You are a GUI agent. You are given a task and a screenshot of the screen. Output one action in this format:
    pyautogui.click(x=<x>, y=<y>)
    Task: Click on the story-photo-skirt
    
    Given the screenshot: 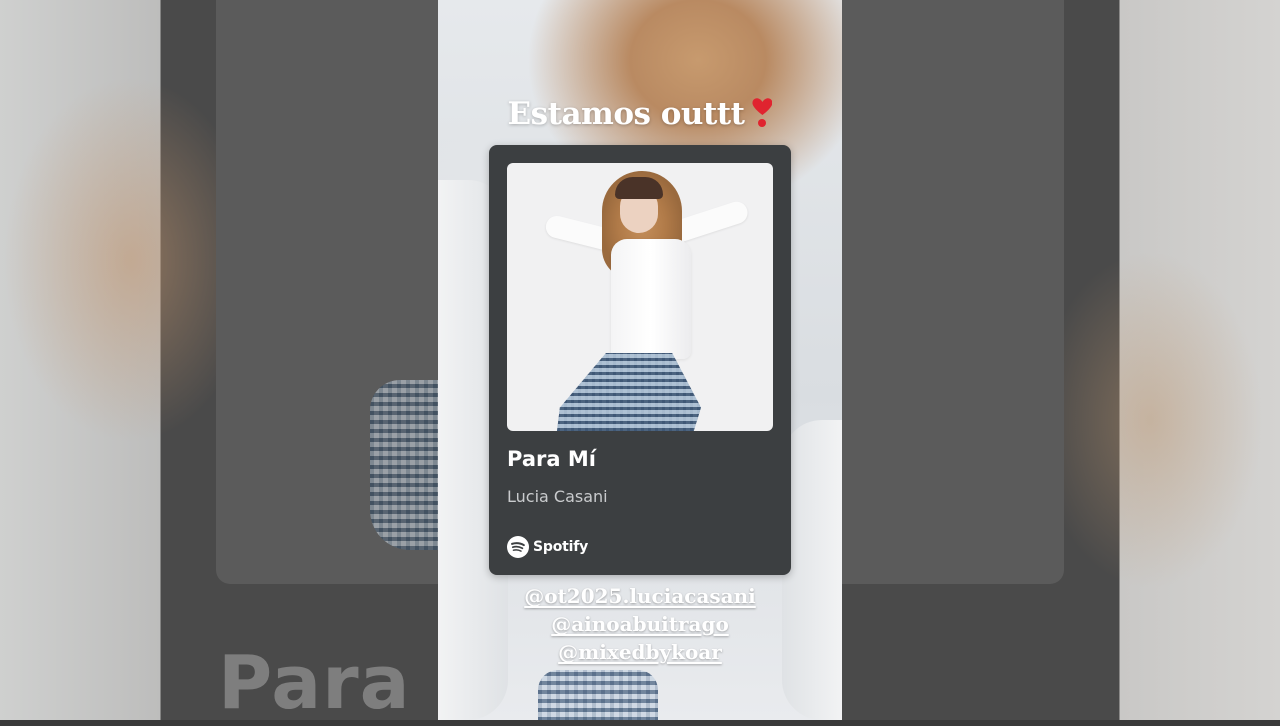 What is the action you would take?
    pyautogui.click(x=598, y=695)
    